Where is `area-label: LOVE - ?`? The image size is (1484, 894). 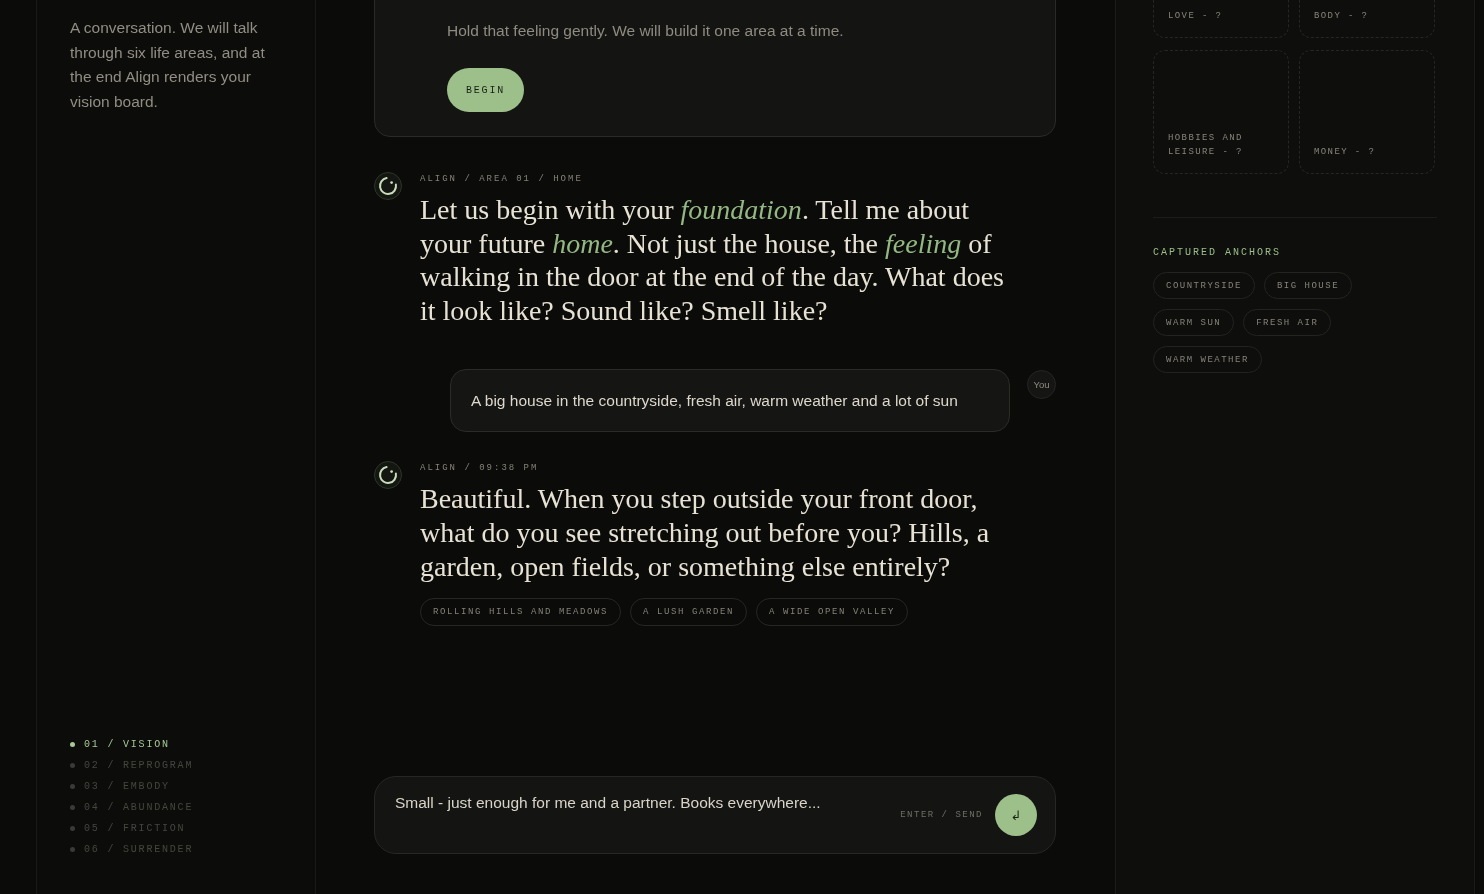
area-label: LOVE - ? is located at coordinates (1195, 16).